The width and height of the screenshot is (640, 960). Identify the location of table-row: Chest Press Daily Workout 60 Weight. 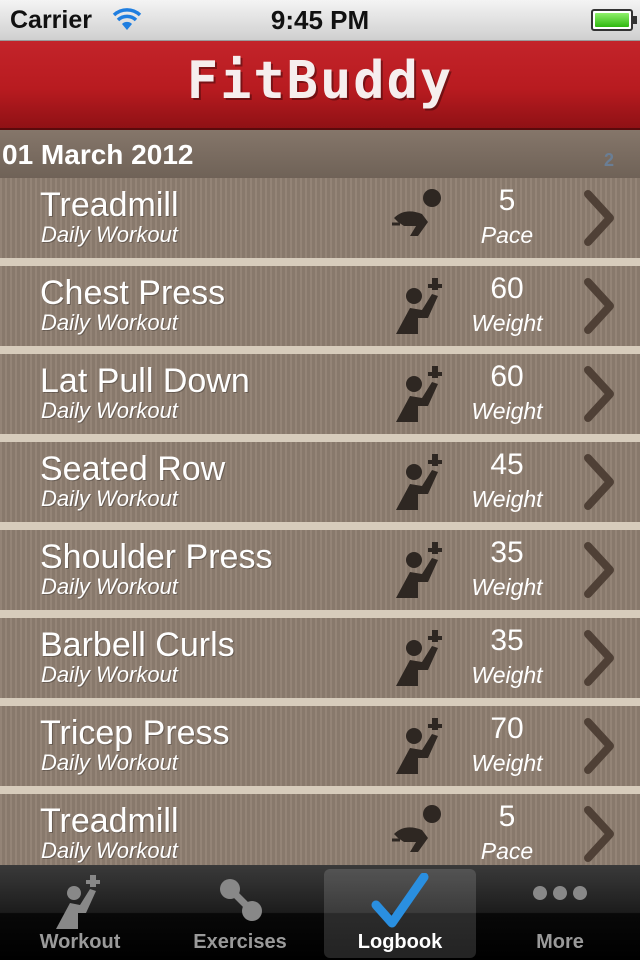
(320, 310).